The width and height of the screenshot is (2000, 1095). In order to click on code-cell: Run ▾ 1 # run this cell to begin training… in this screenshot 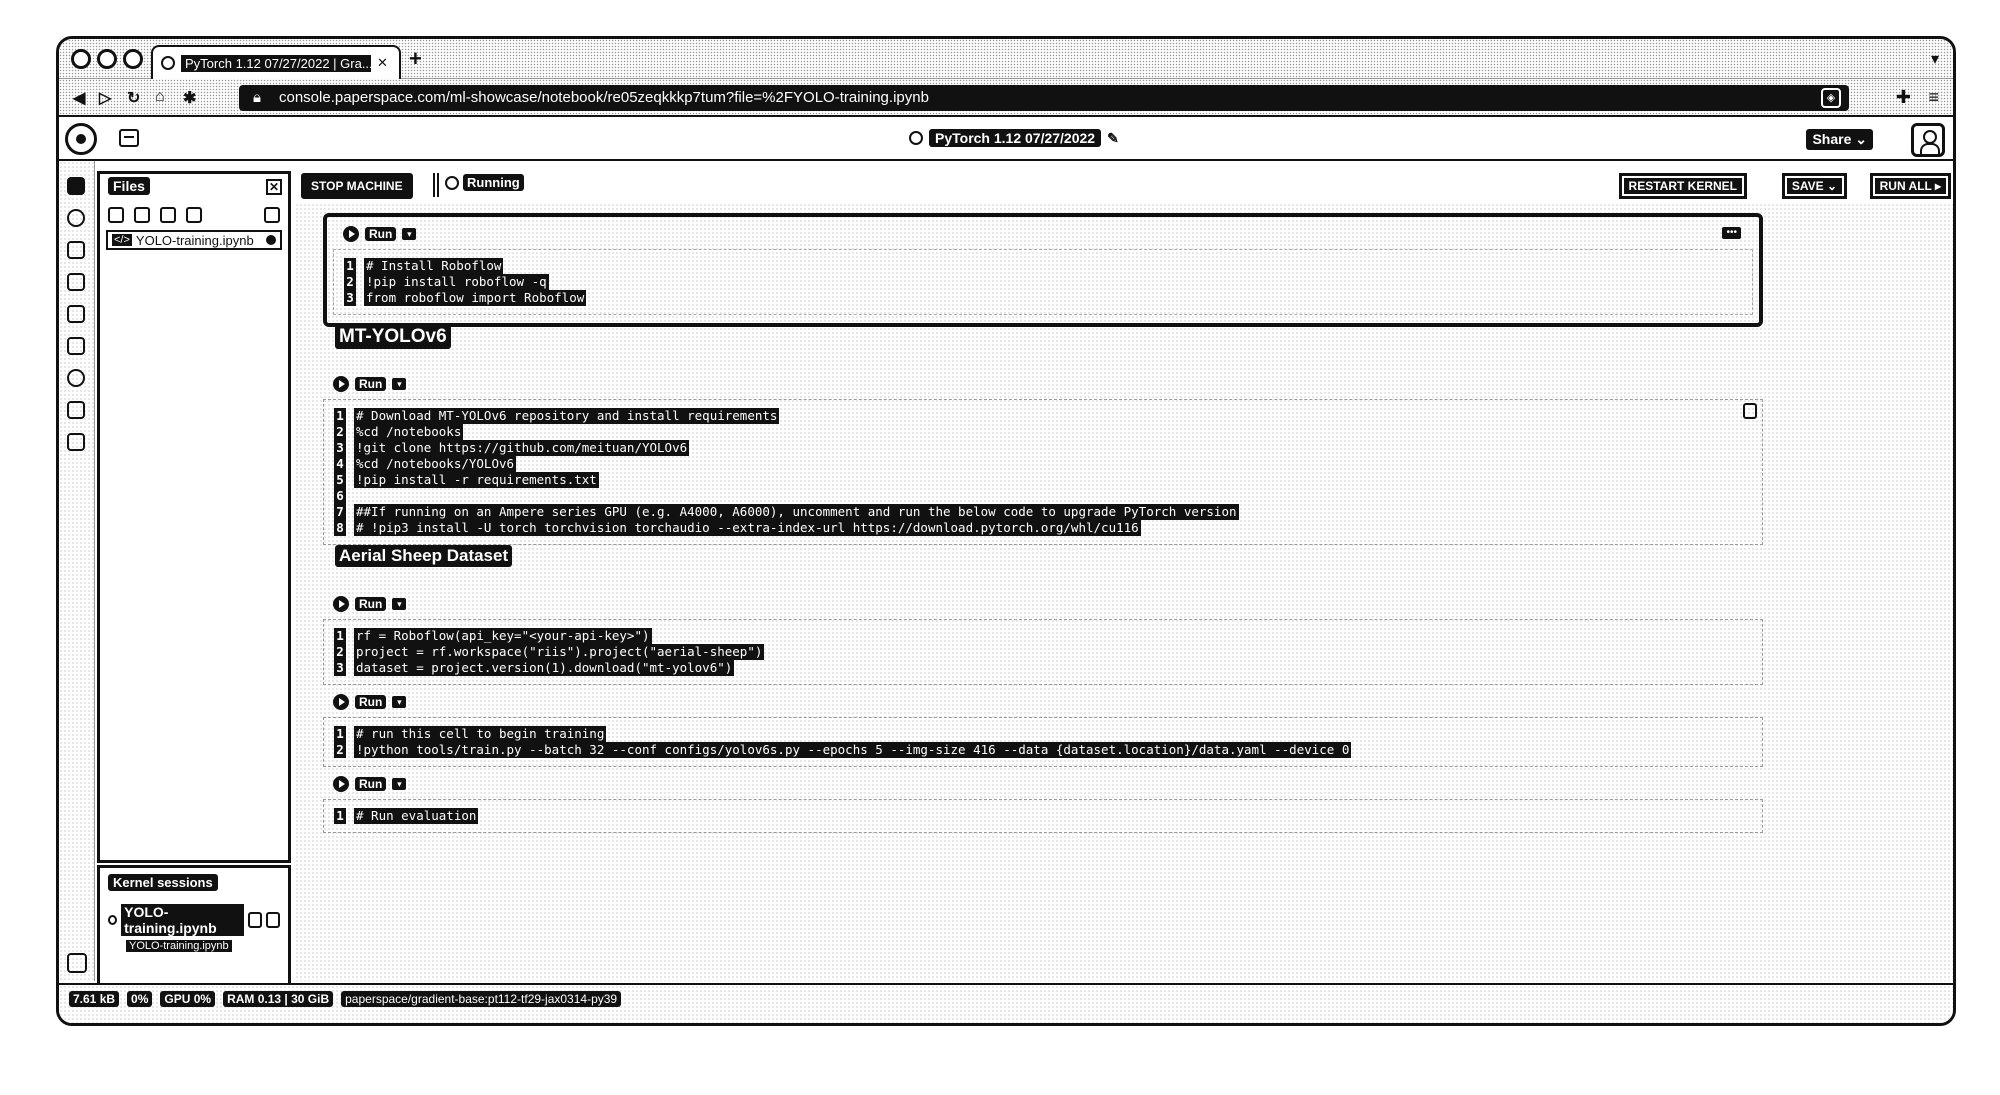, I will do `click(1043, 729)`.